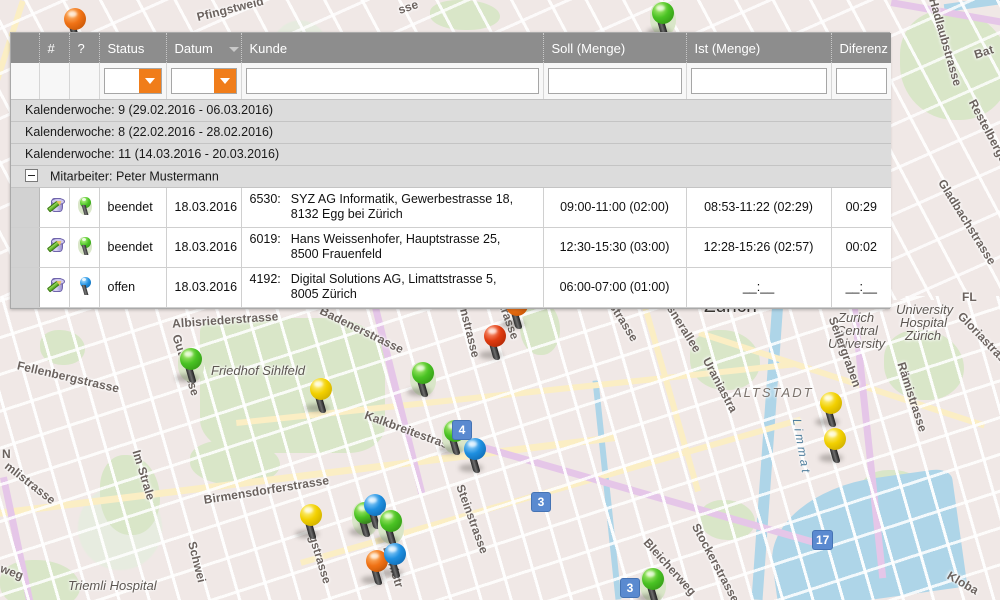 This screenshot has height=600, width=1000. Describe the element at coordinates (615, 287) in the screenshot. I see `row-soll: 06:00-07:00 (01:00)` at that location.